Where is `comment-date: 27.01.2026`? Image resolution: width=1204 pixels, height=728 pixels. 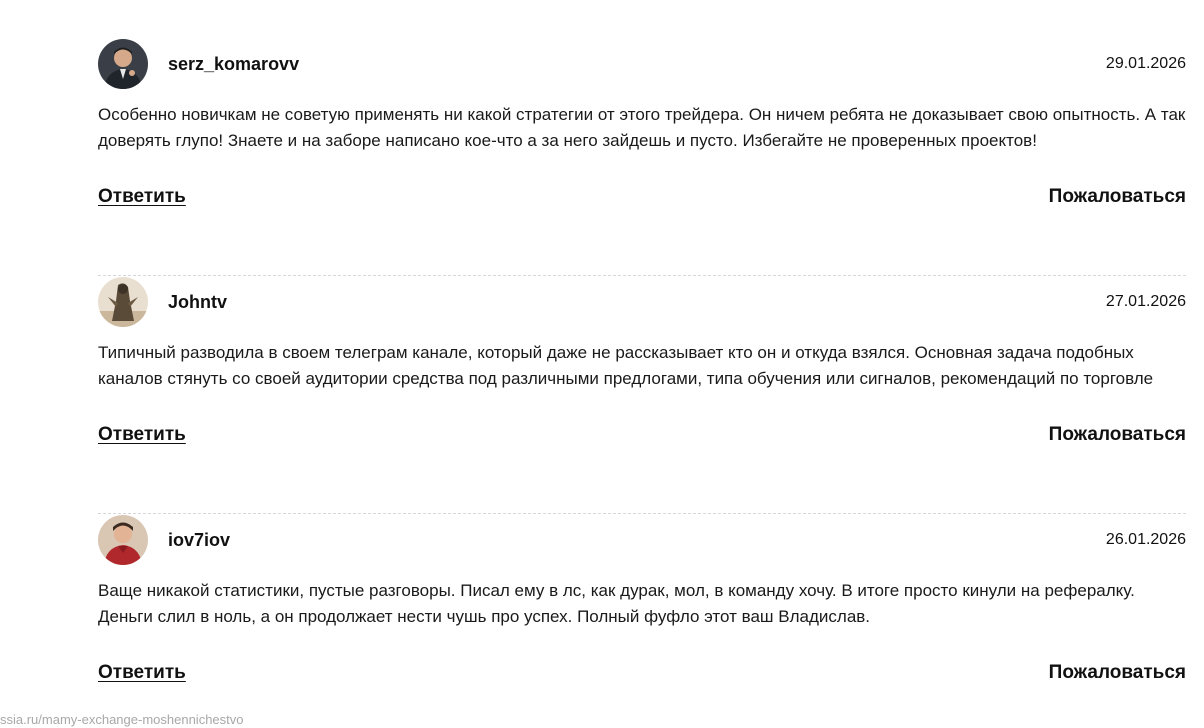 comment-date: 27.01.2026 is located at coordinates (1145, 301).